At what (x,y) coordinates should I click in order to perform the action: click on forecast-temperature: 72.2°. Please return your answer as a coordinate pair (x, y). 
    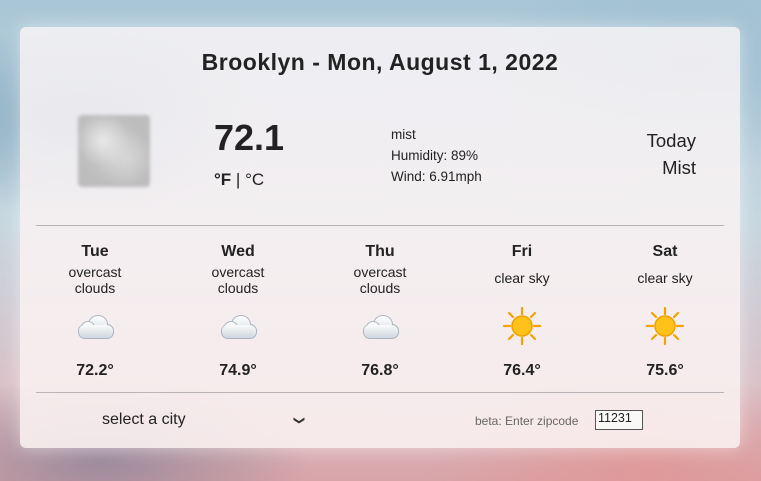
    Looking at the image, I should click on (95, 370).